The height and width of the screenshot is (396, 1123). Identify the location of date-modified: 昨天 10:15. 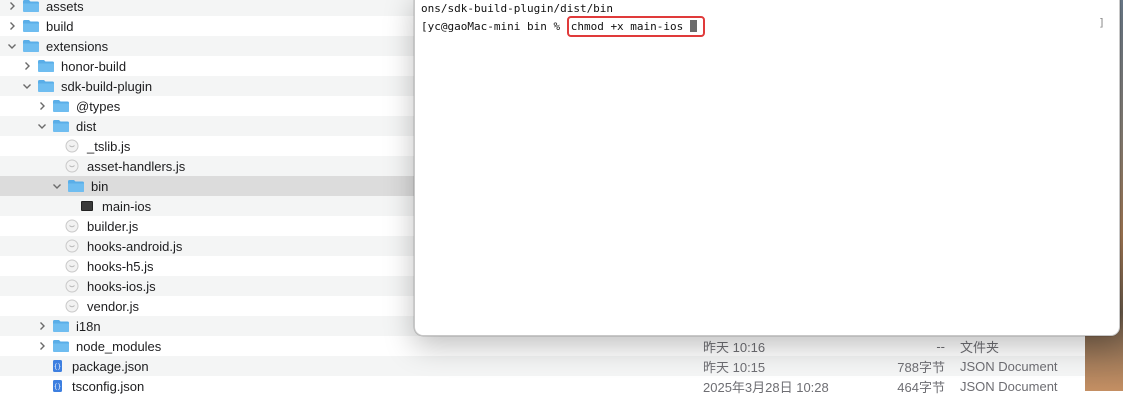
(734, 367).